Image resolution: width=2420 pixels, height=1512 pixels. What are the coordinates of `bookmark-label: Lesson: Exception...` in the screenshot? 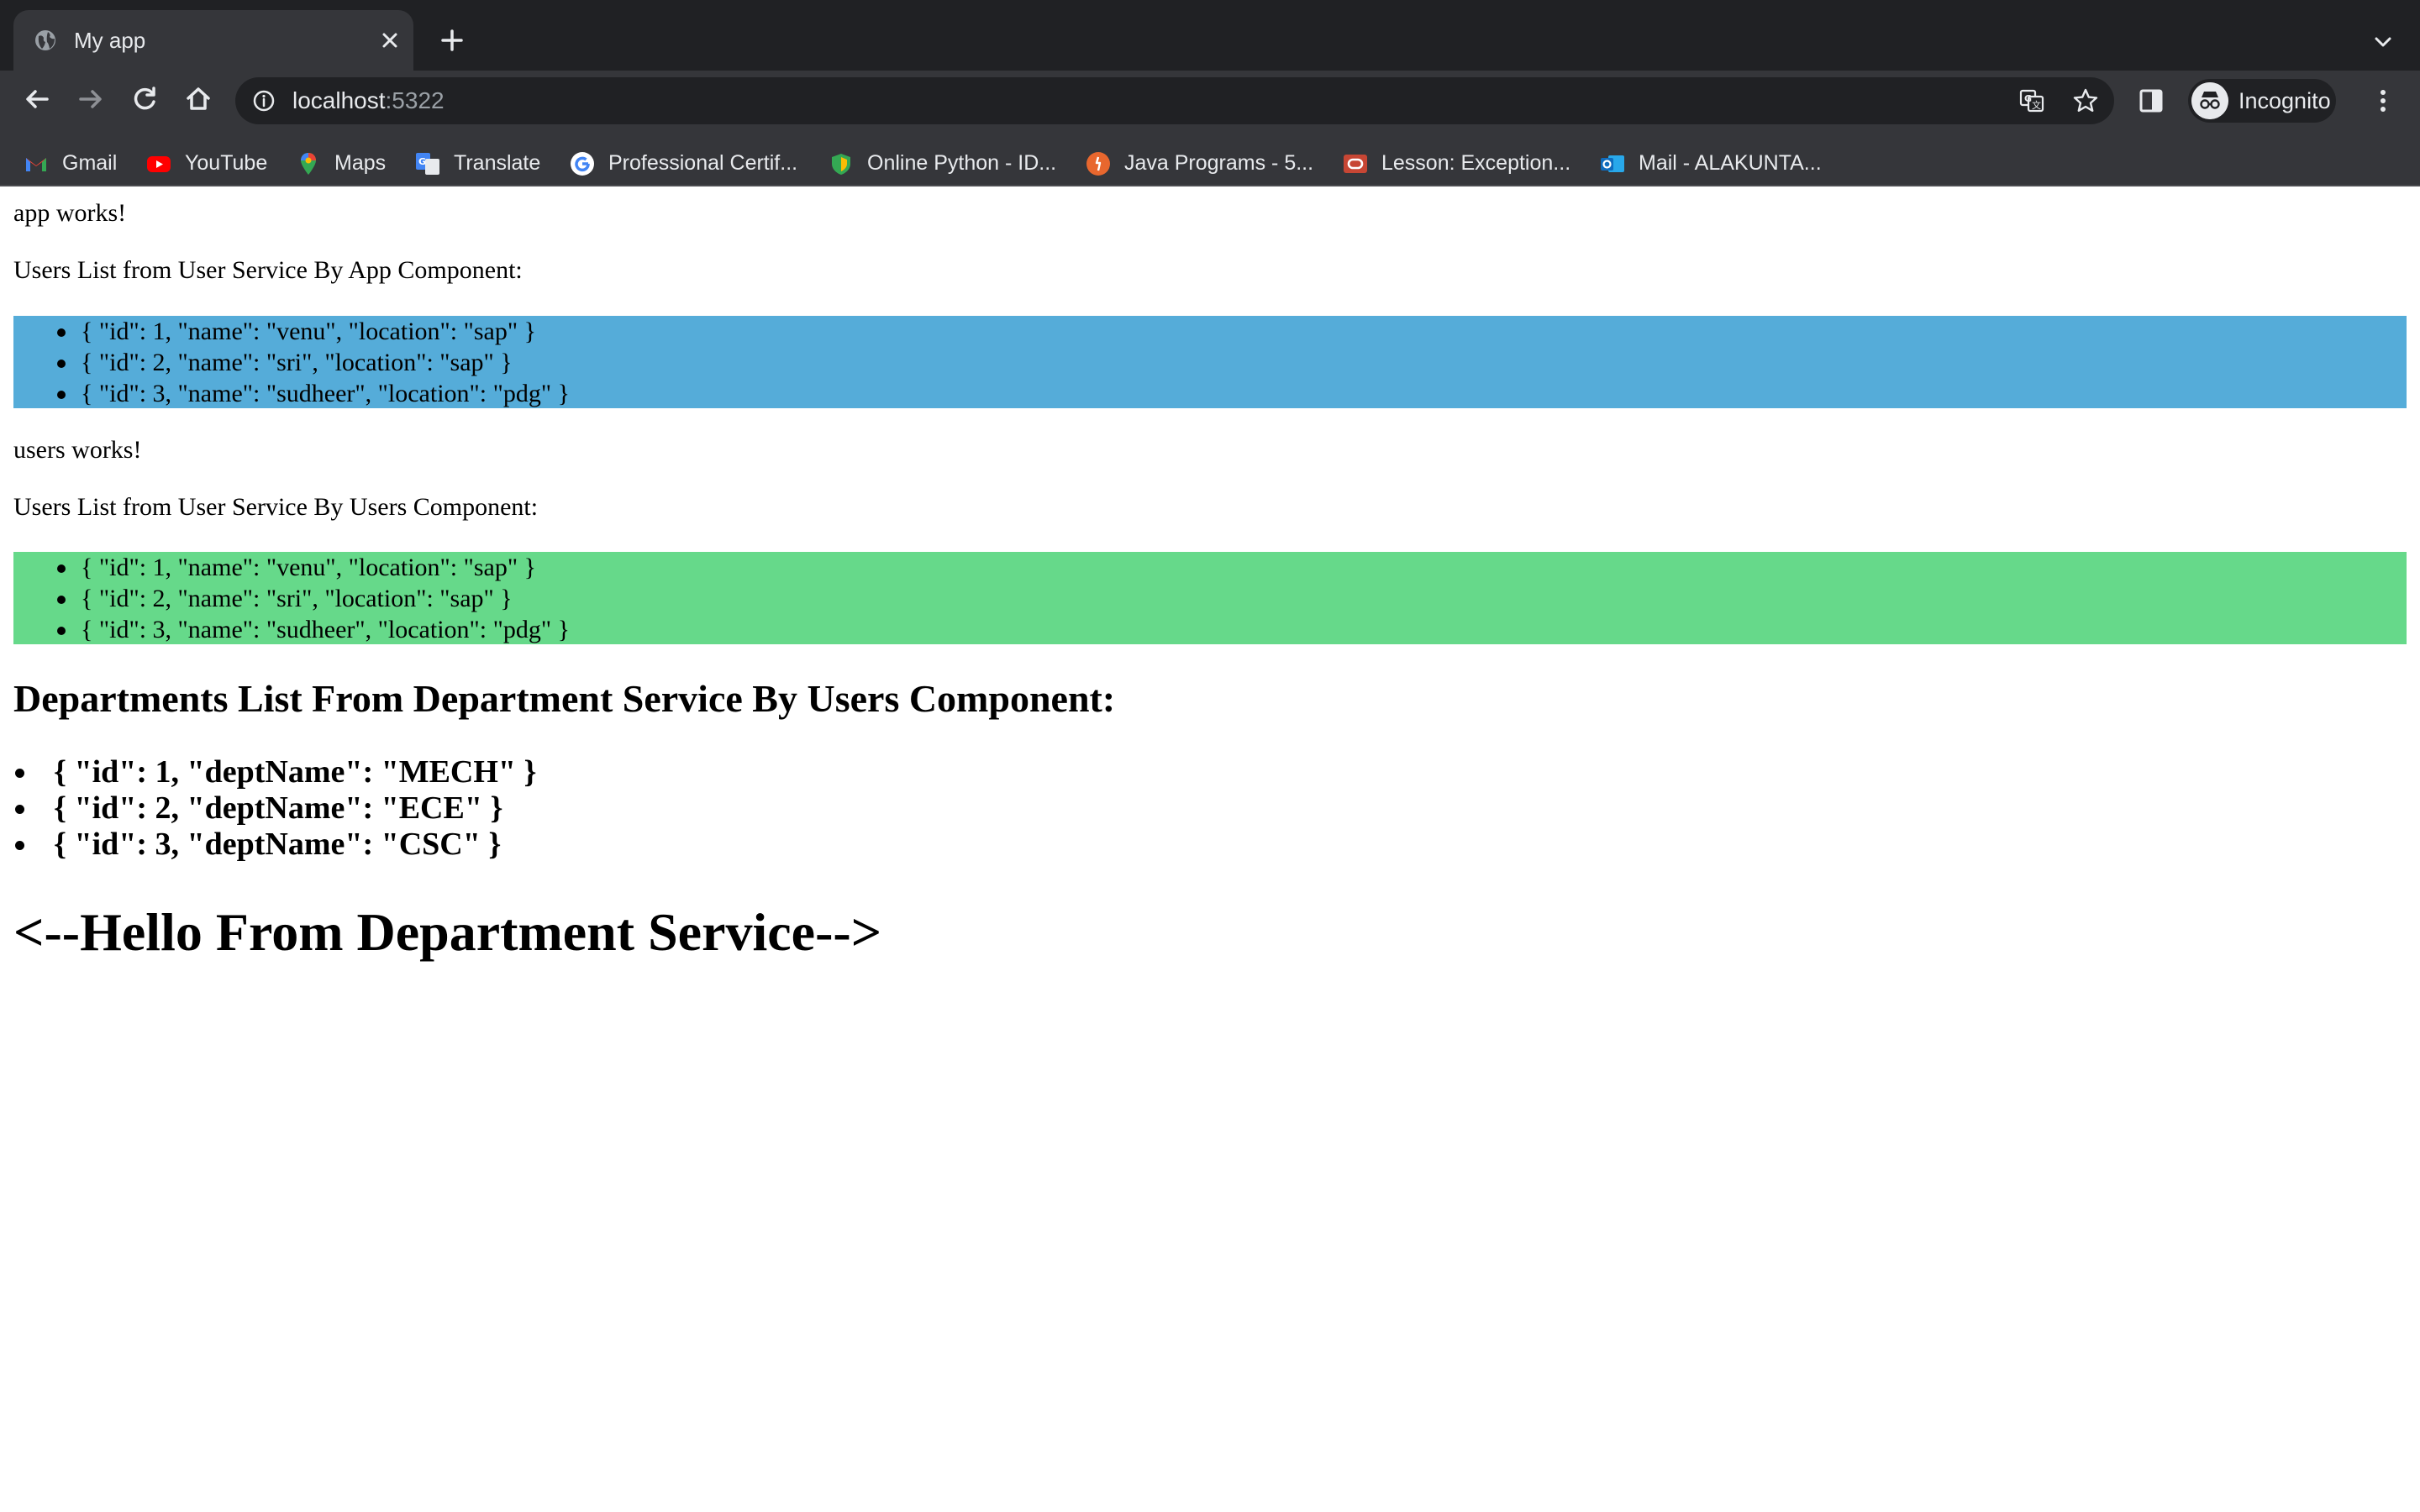 It's located at (1476, 163).